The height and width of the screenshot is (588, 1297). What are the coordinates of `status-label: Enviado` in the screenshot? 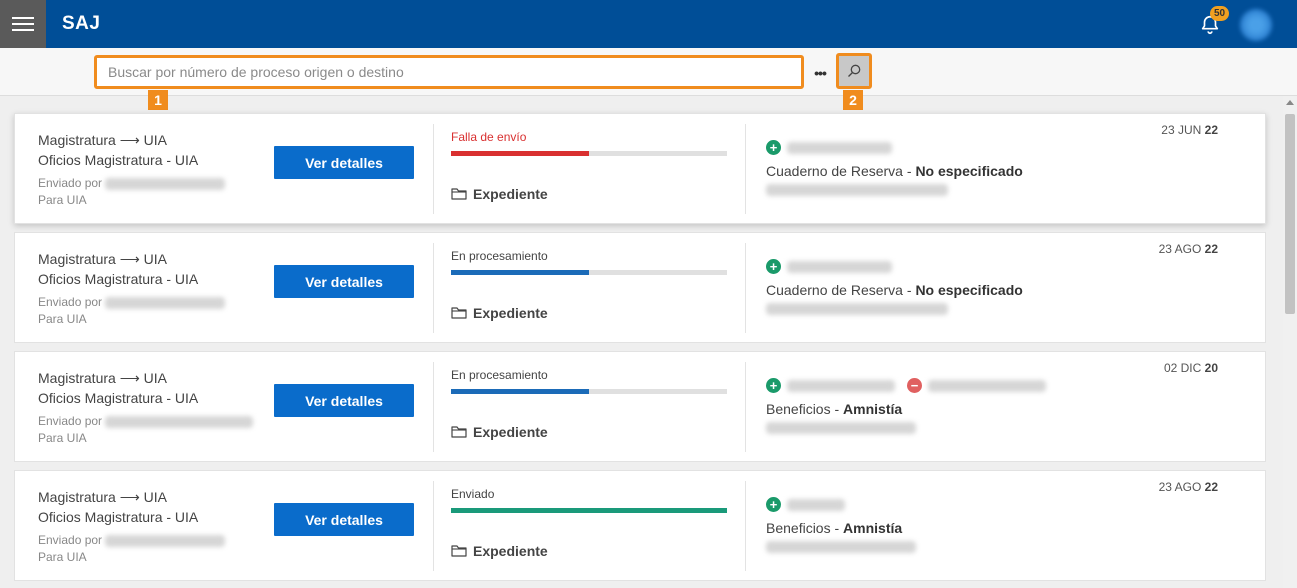 It's located at (473, 494).